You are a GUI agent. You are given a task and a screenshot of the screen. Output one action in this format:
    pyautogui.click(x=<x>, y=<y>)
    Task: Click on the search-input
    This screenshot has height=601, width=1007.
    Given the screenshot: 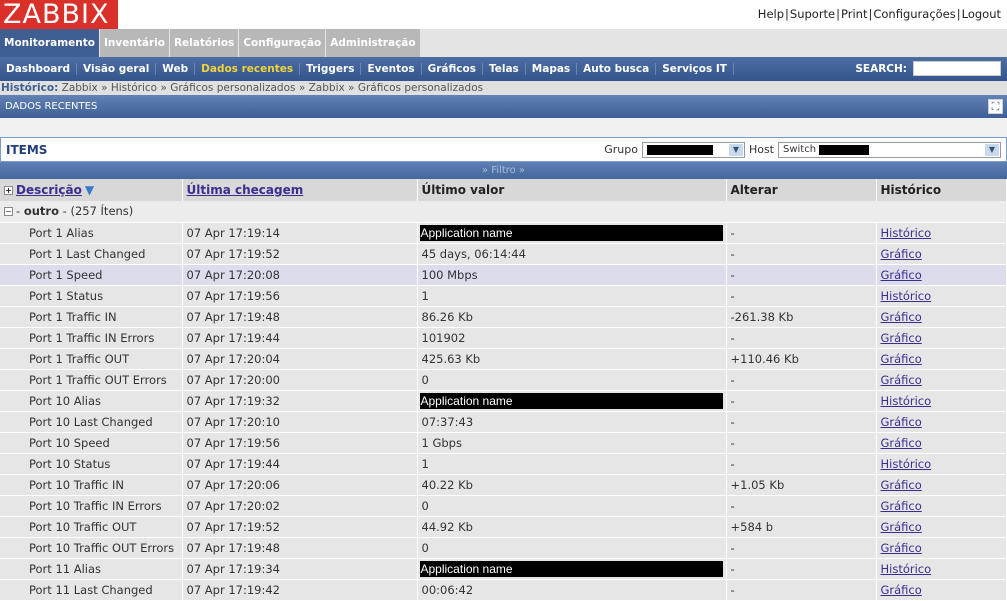 What is the action you would take?
    pyautogui.click(x=957, y=68)
    